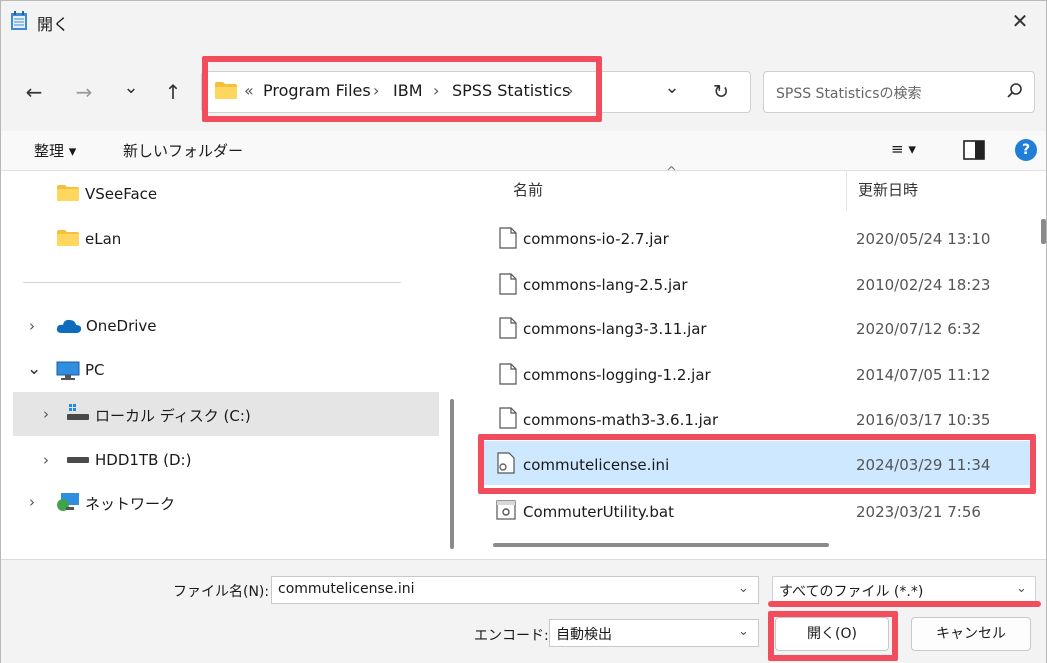  I want to click on new-folder-button: 新しいフォルダー, so click(183, 150).